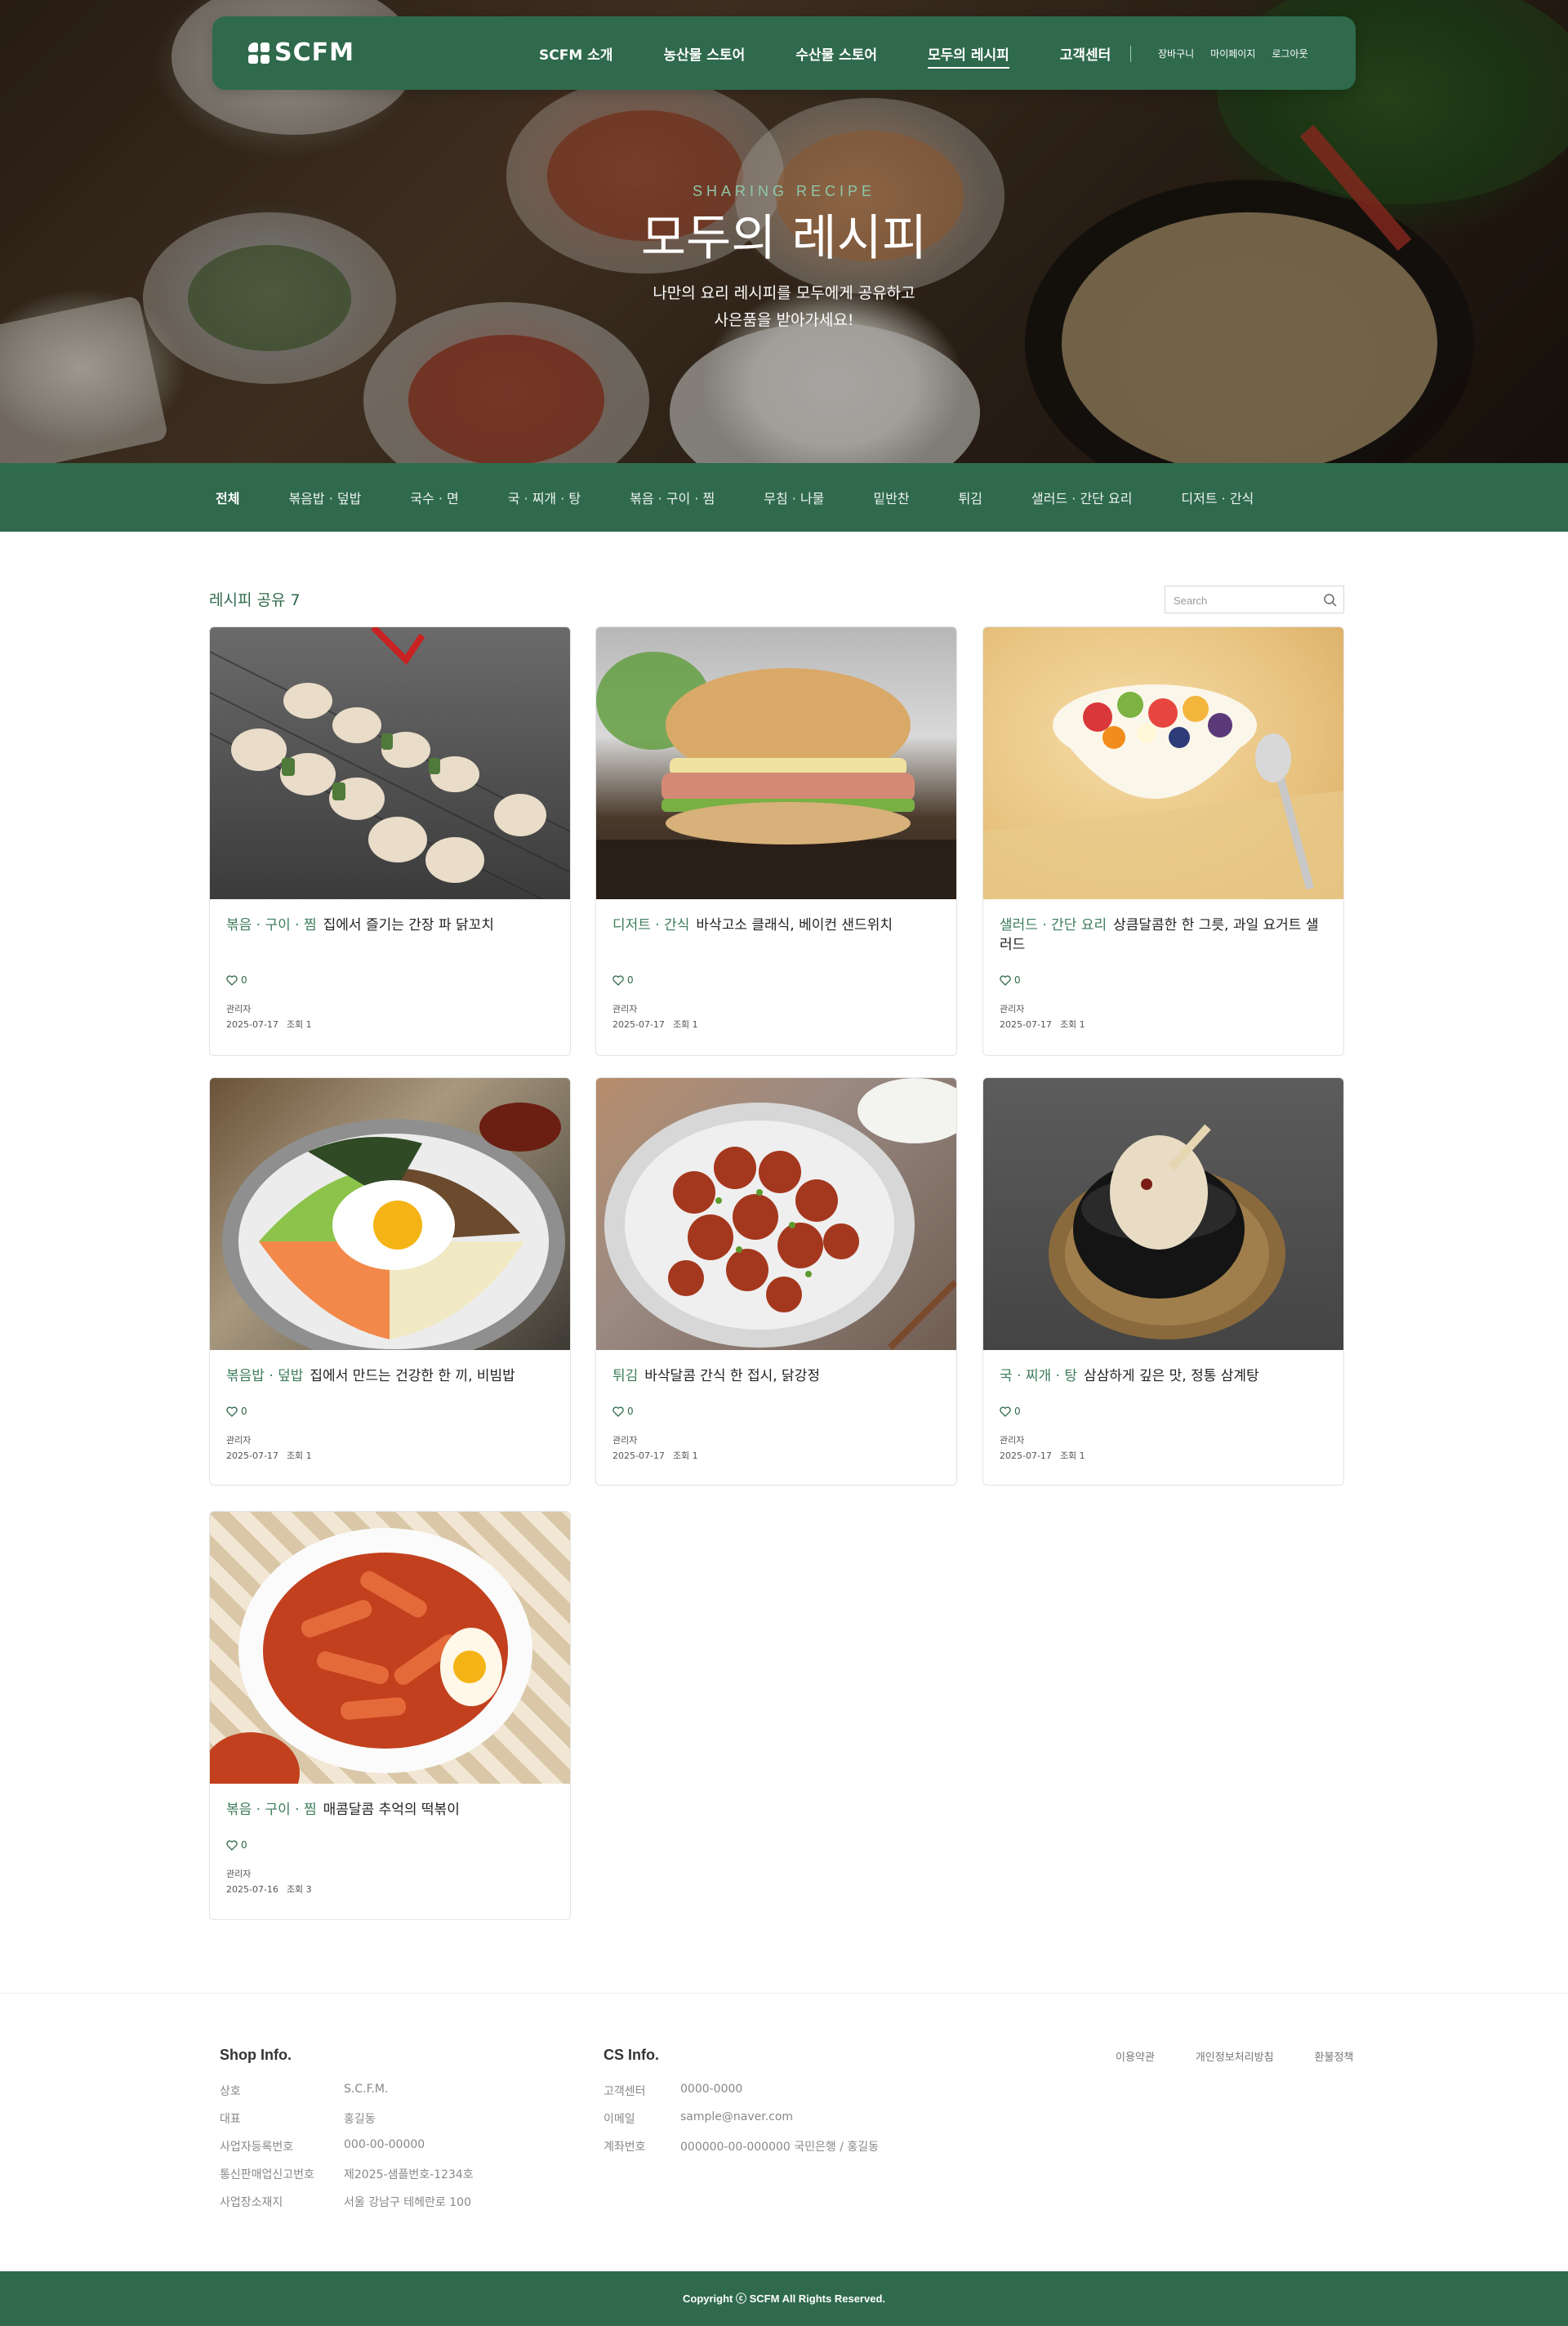 The height and width of the screenshot is (2326, 1568). Describe the element at coordinates (625, 2091) in the screenshot. I see `cs-info-key: 고객센터` at that location.